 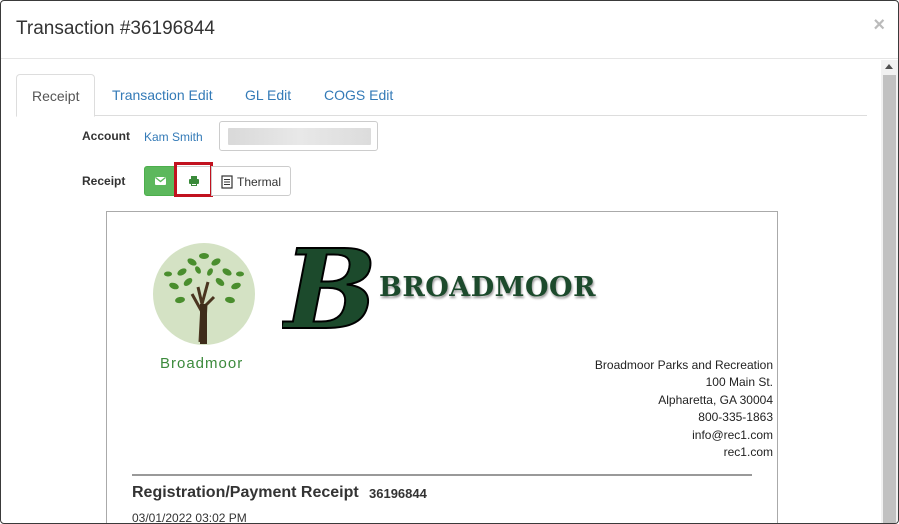 What do you see at coordinates (115, 28) in the screenshot?
I see `modal-title: Transaction #36196844` at bounding box center [115, 28].